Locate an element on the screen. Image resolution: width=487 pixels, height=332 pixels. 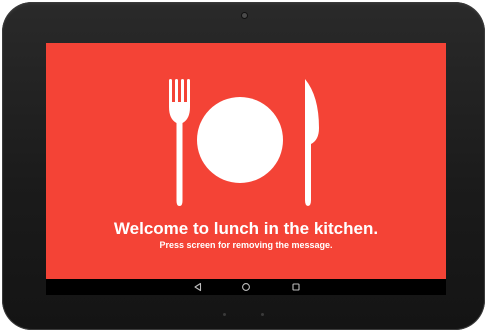
recents-button is located at coordinates (296, 287).